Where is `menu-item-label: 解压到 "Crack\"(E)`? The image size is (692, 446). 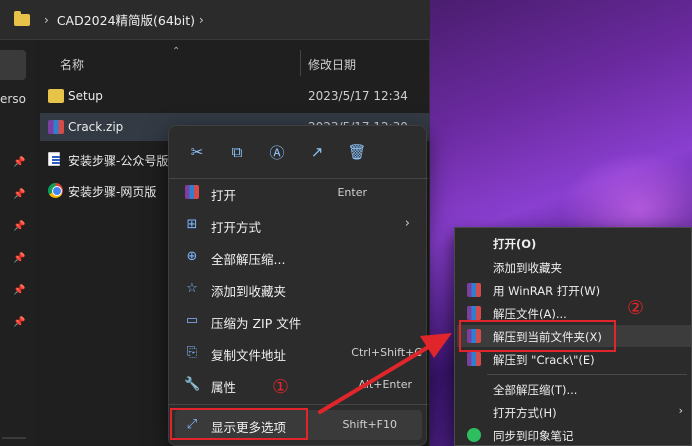 menu-item-label: 解压到 "Crack\"(E) is located at coordinates (544, 360).